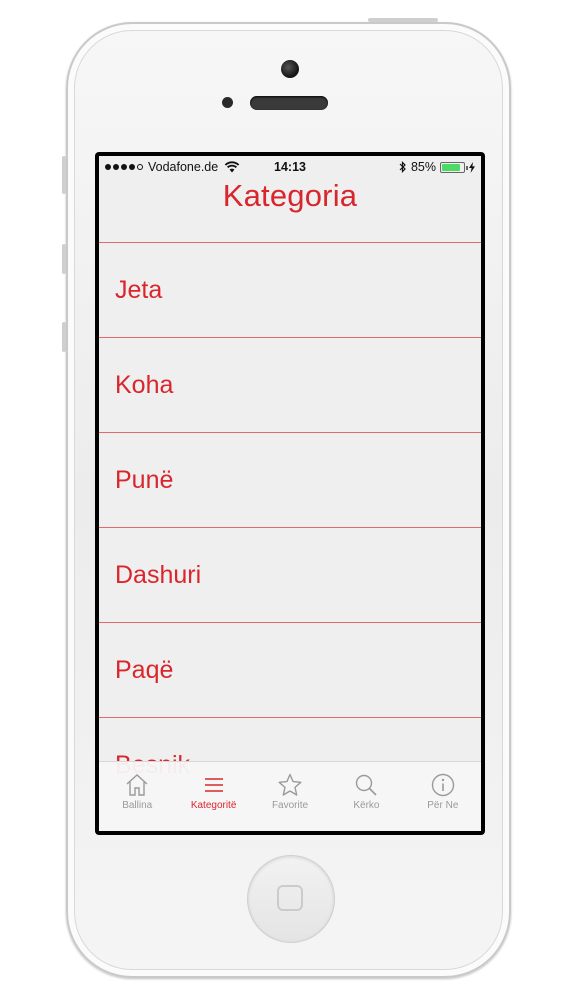 The height and width of the screenshot is (1000, 563). What do you see at coordinates (289, 103) in the screenshot?
I see `earpiece-speaker` at bounding box center [289, 103].